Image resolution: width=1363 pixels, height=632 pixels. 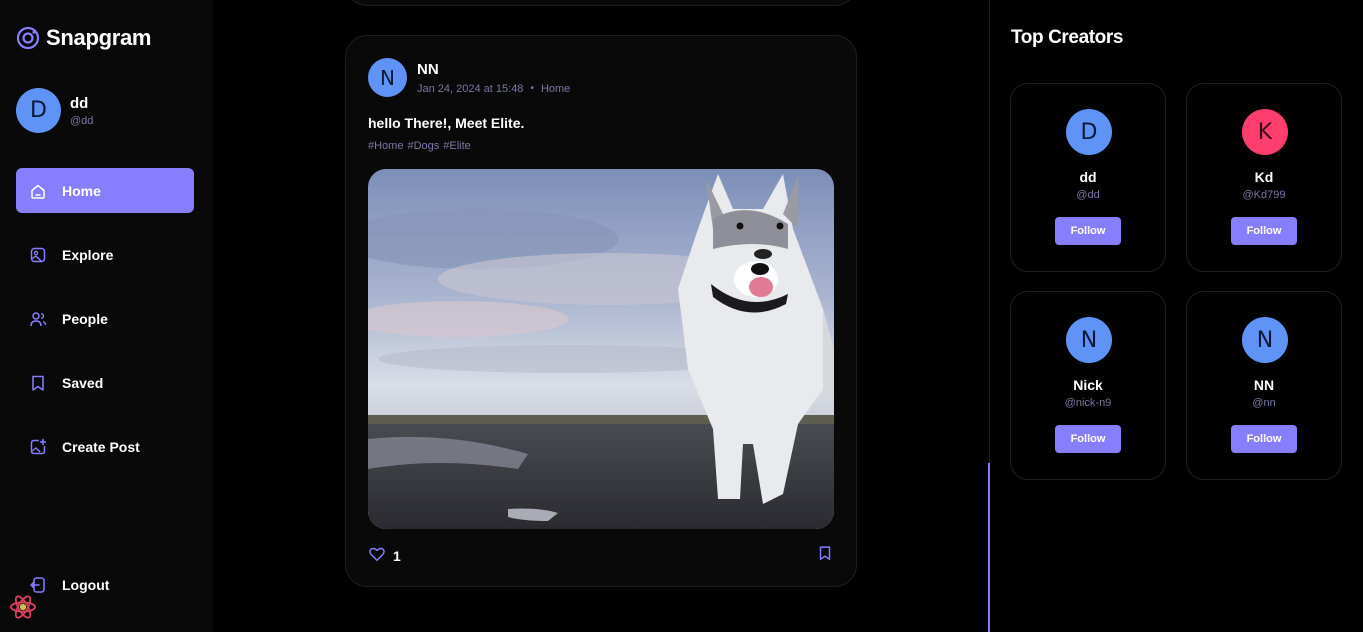 What do you see at coordinates (1088, 403) in the screenshot?
I see `creator-handle: @nick-n9` at bounding box center [1088, 403].